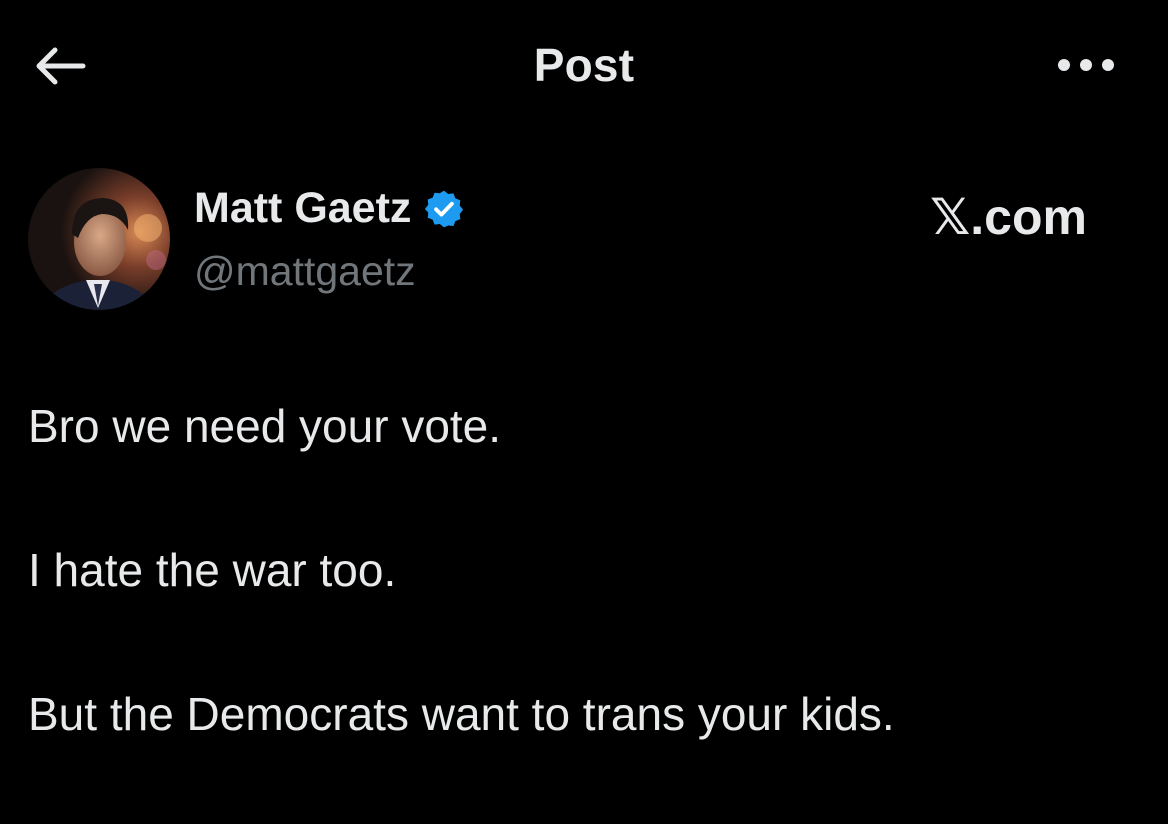  What do you see at coordinates (265, 426) in the screenshot?
I see `post-line: Bro we need your vote.` at bounding box center [265, 426].